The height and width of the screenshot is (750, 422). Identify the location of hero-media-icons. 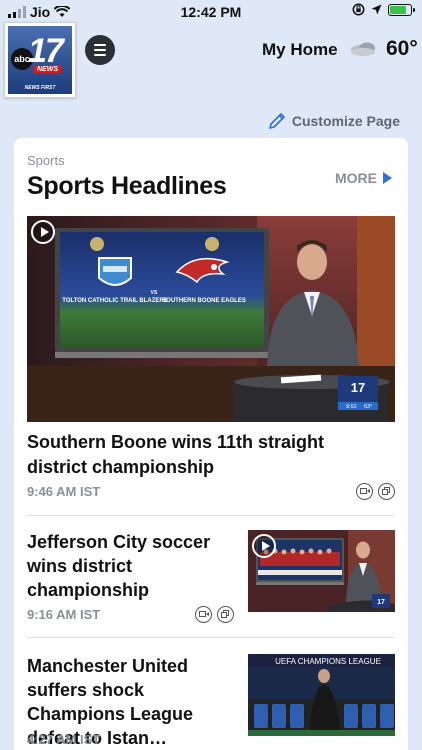
(375, 491).